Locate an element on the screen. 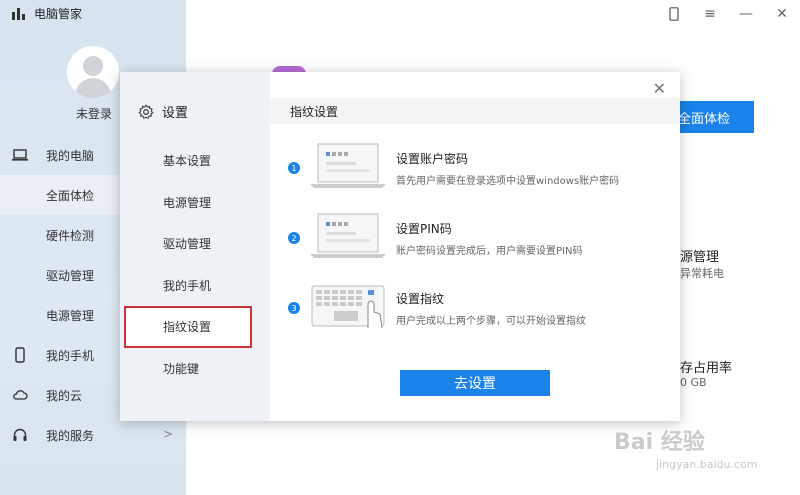 This screenshot has width=800, height=495. gear-icon is located at coordinates (146, 111).